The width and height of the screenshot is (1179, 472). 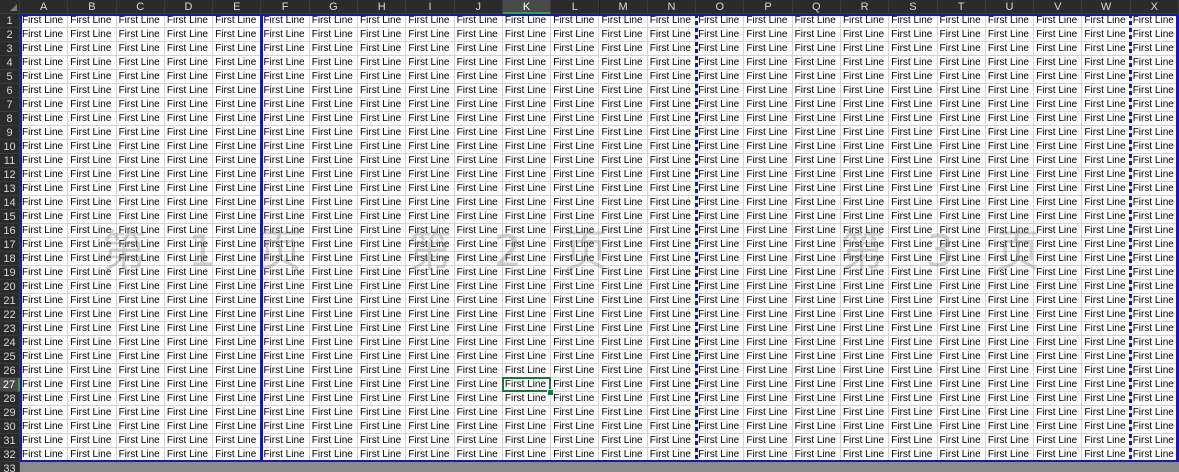 I want to click on cell-t4: First Line, so click(x=961, y=63).